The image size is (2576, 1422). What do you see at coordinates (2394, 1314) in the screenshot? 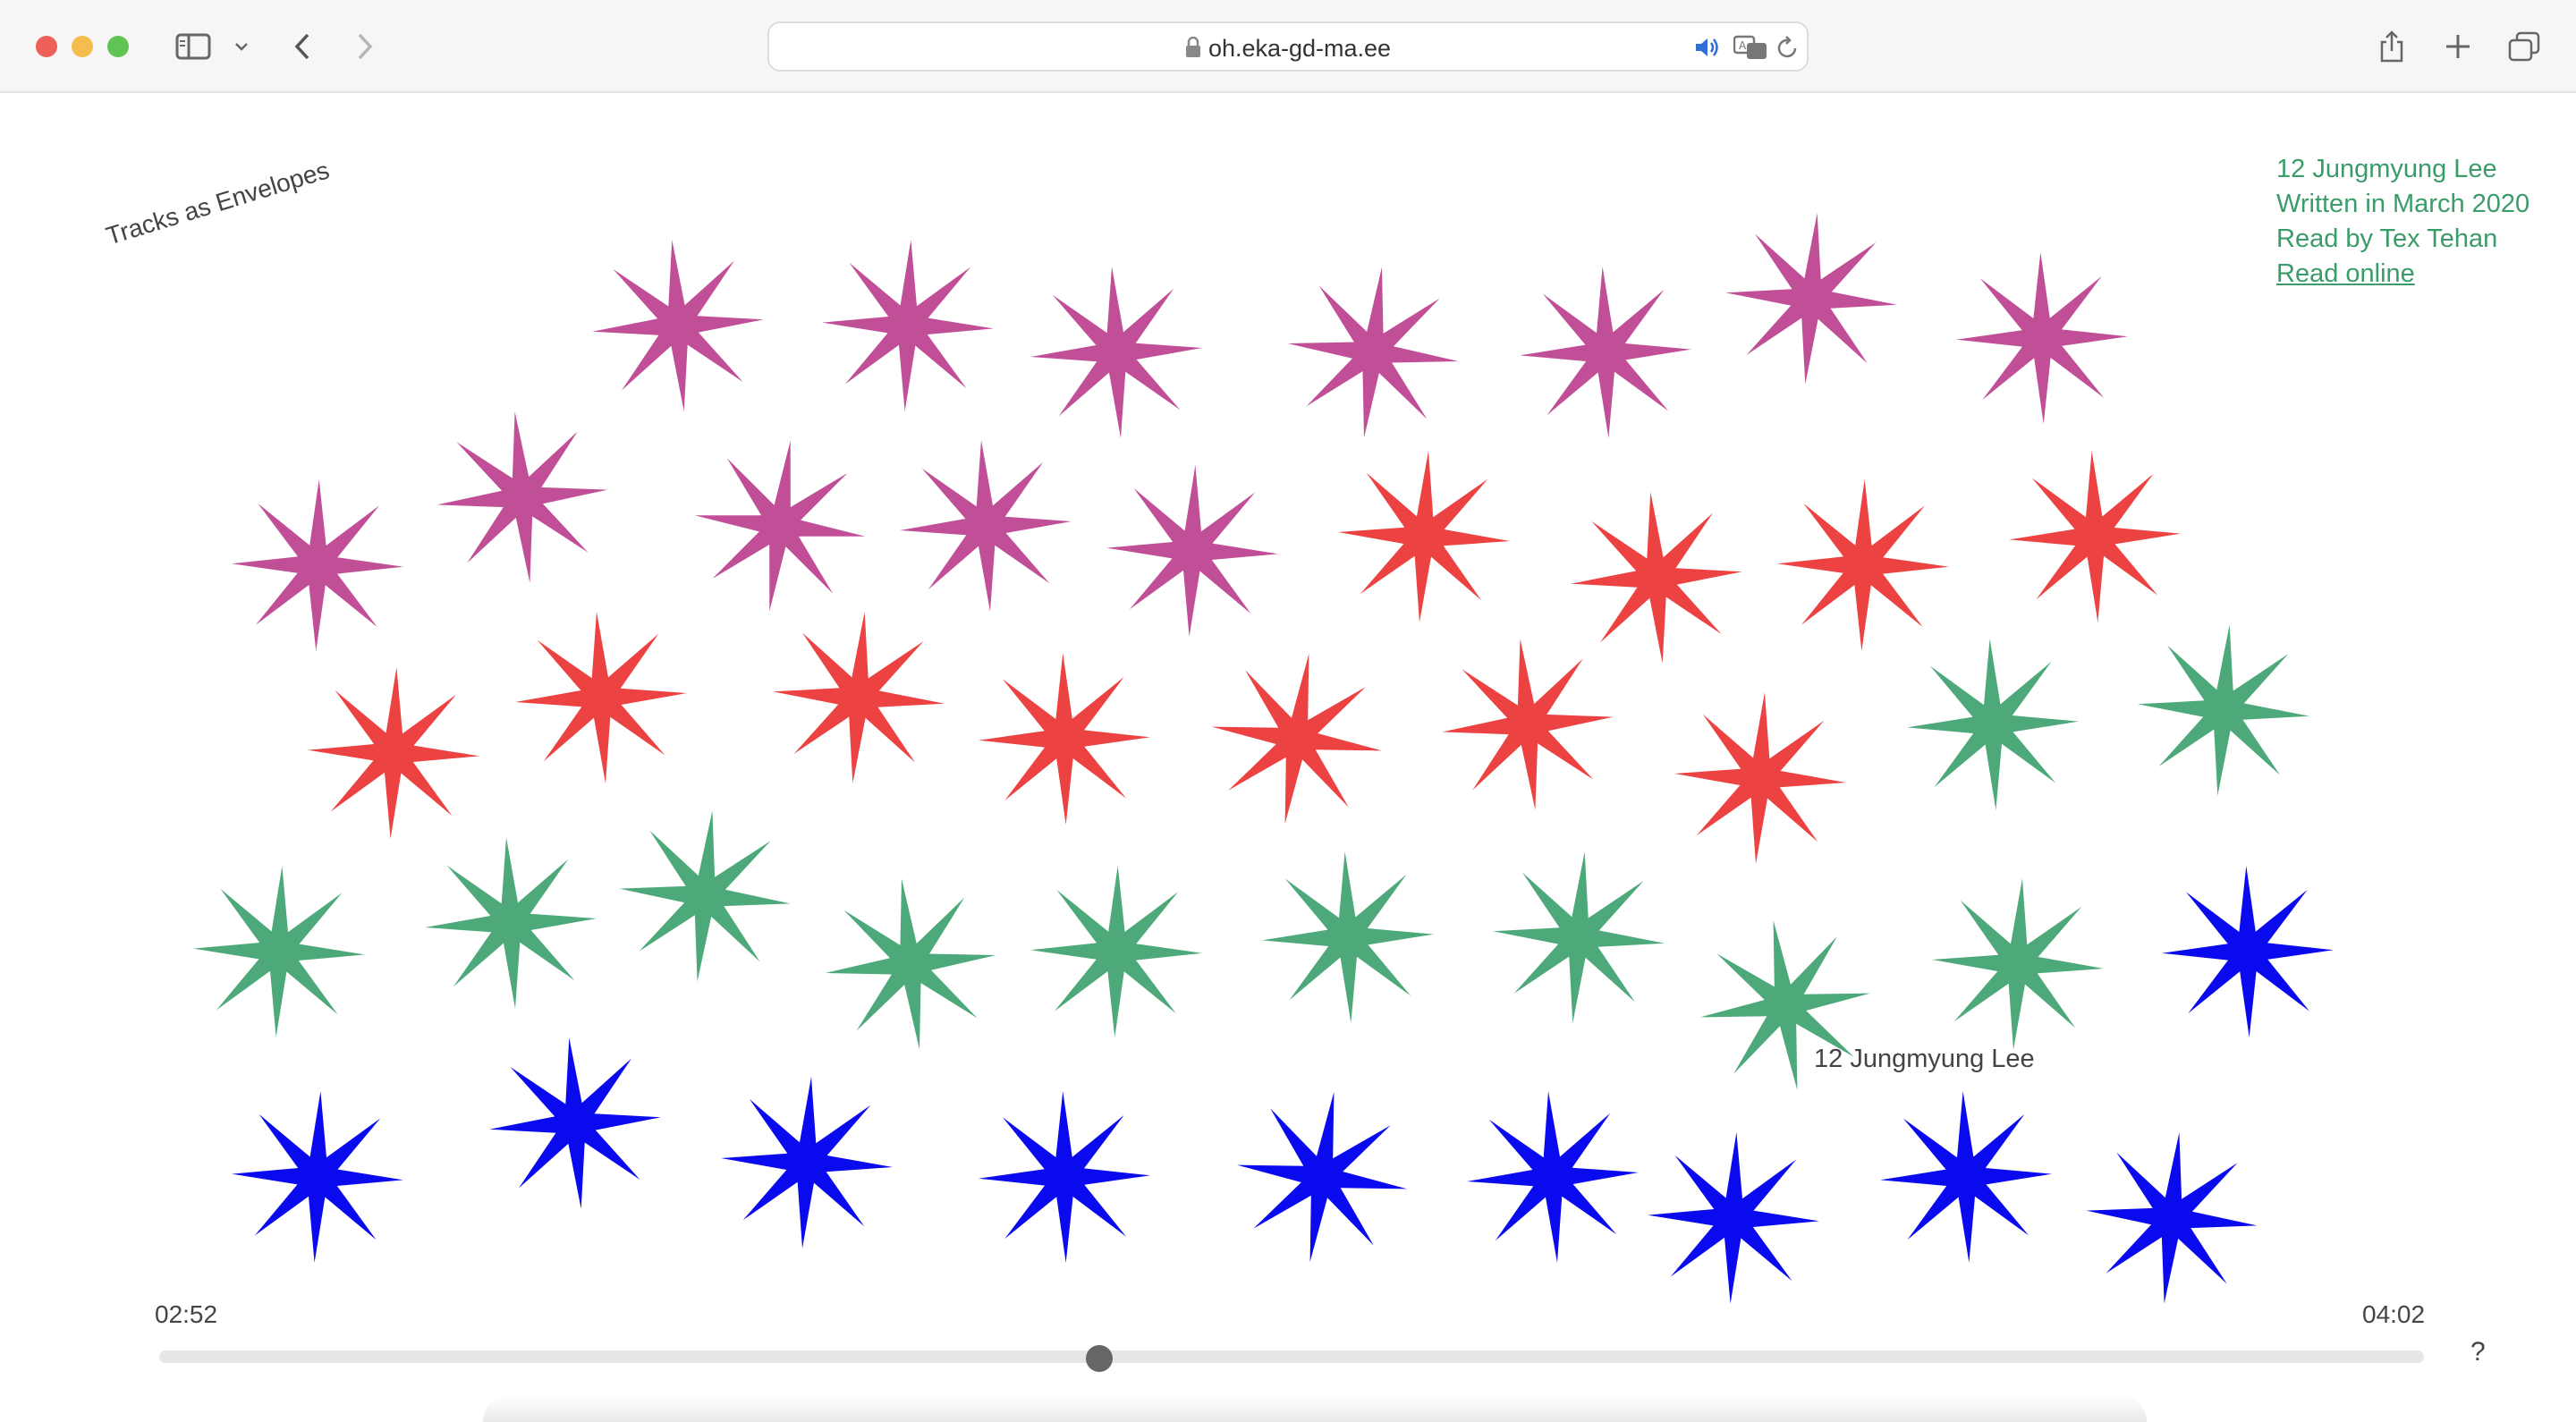
I see `total-time: 04:02` at bounding box center [2394, 1314].